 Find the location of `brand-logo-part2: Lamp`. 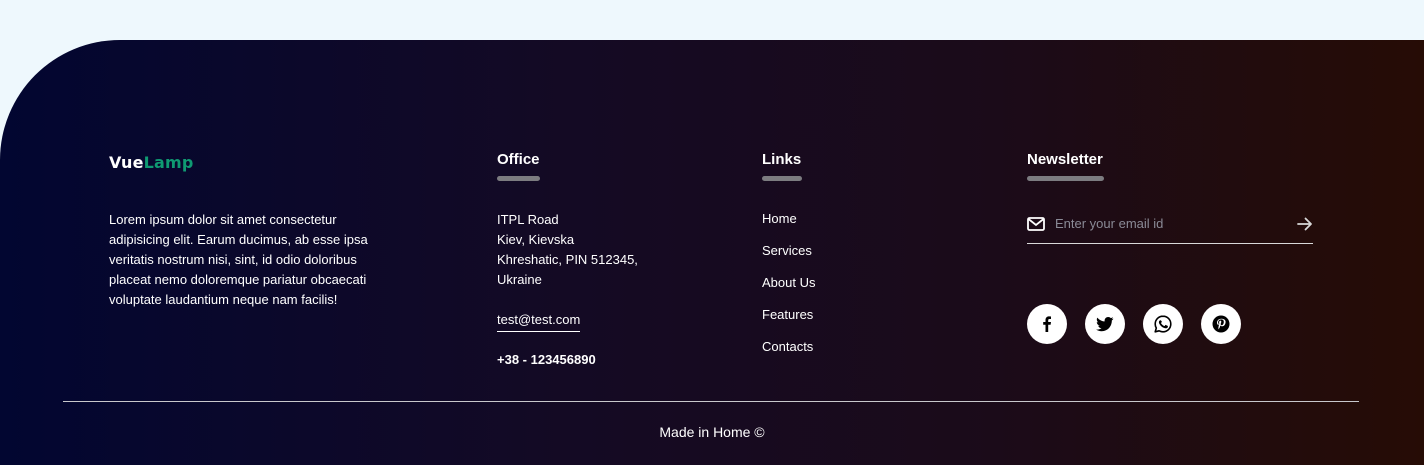

brand-logo-part2: Lamp is located at coordinates (168, 162).